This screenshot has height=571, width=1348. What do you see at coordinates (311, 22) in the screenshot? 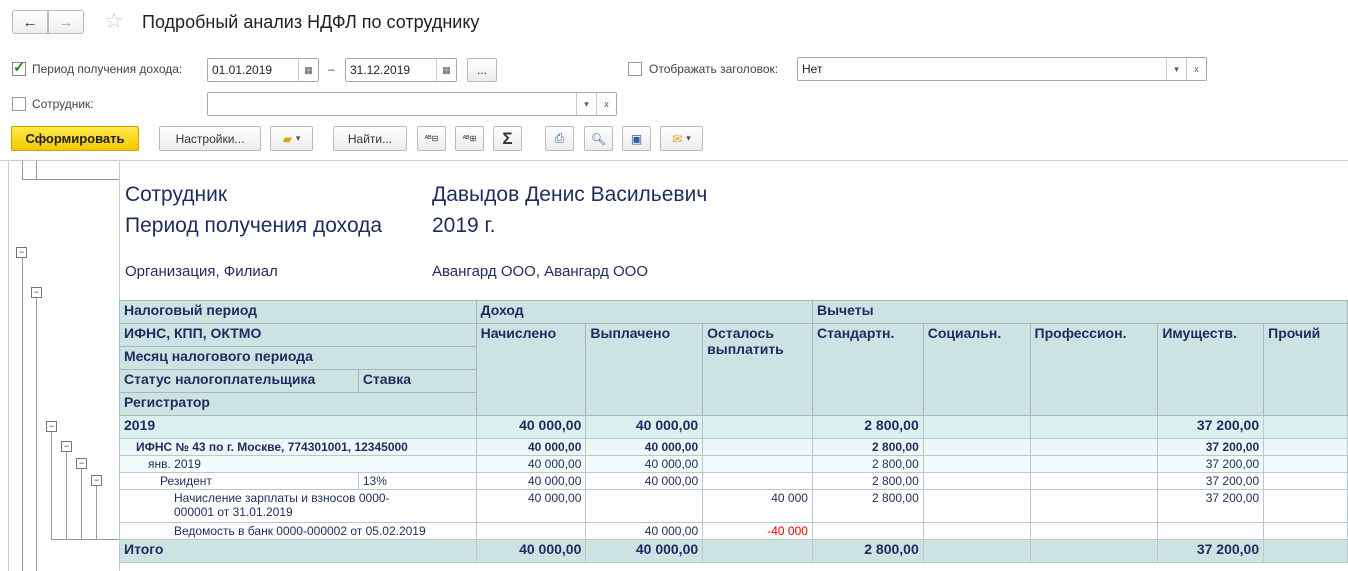
I see `page-title: Подробный анализ НДФЛ по сотруднику` at bounding box center [311, 22].